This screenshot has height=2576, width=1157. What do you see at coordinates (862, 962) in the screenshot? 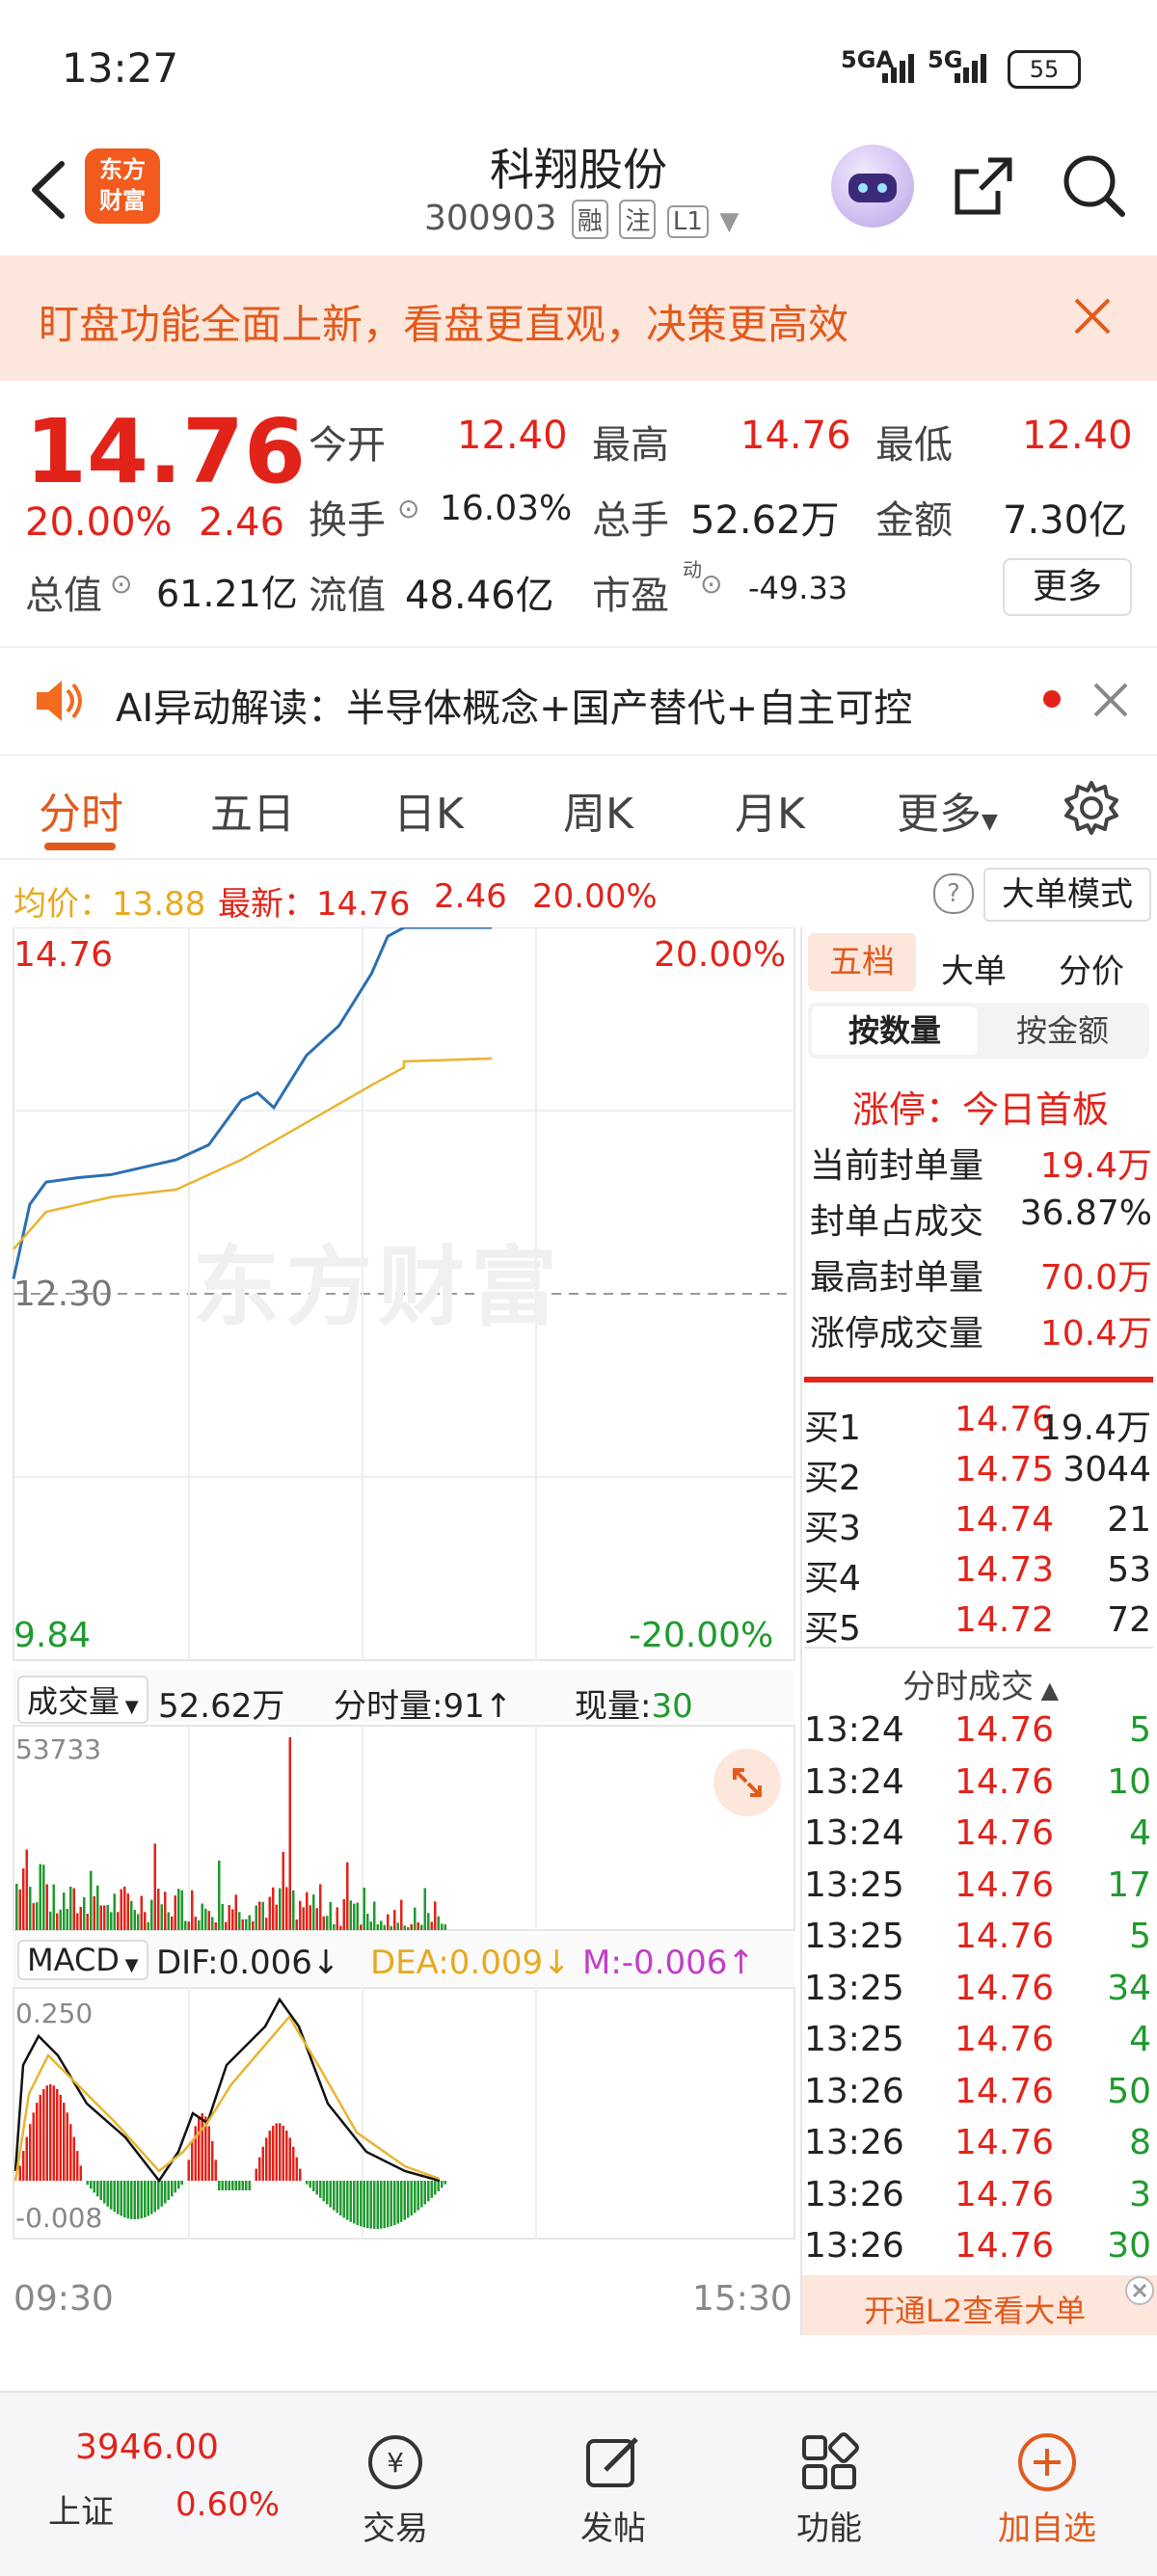
I see `panel-tab-five-level: 五档` at bounding box center [862, 962].